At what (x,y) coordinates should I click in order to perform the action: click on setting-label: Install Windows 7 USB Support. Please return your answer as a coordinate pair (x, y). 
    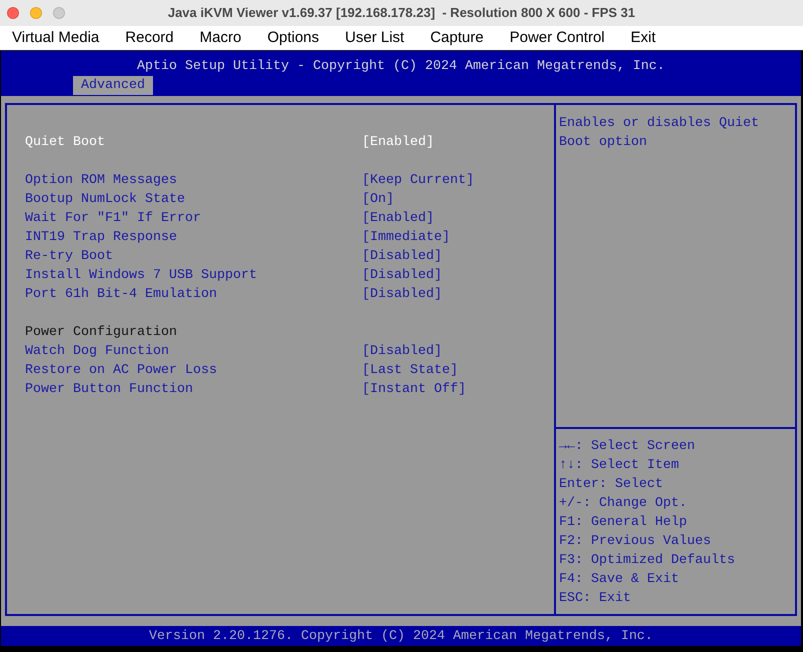
    Looking at the image, I should click on (141, 275).